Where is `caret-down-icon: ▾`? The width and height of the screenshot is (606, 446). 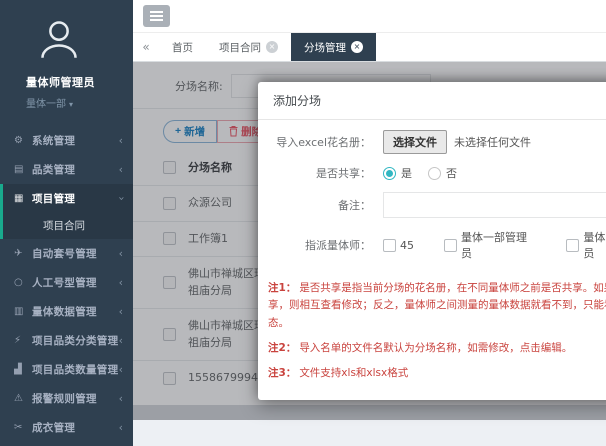
caret-down-icon: ▾ is located at coordinates (71, 104).